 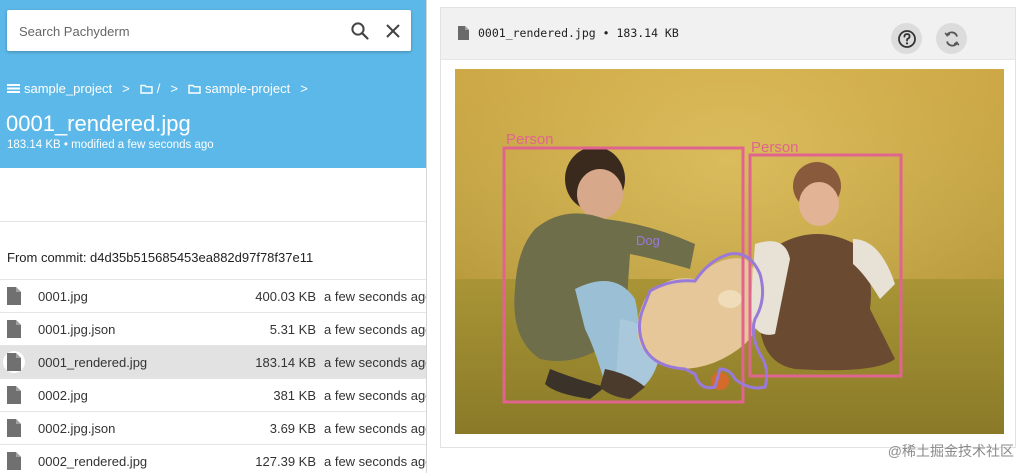 I want to click on dog-label: Dog, so click(x=648, y=240).